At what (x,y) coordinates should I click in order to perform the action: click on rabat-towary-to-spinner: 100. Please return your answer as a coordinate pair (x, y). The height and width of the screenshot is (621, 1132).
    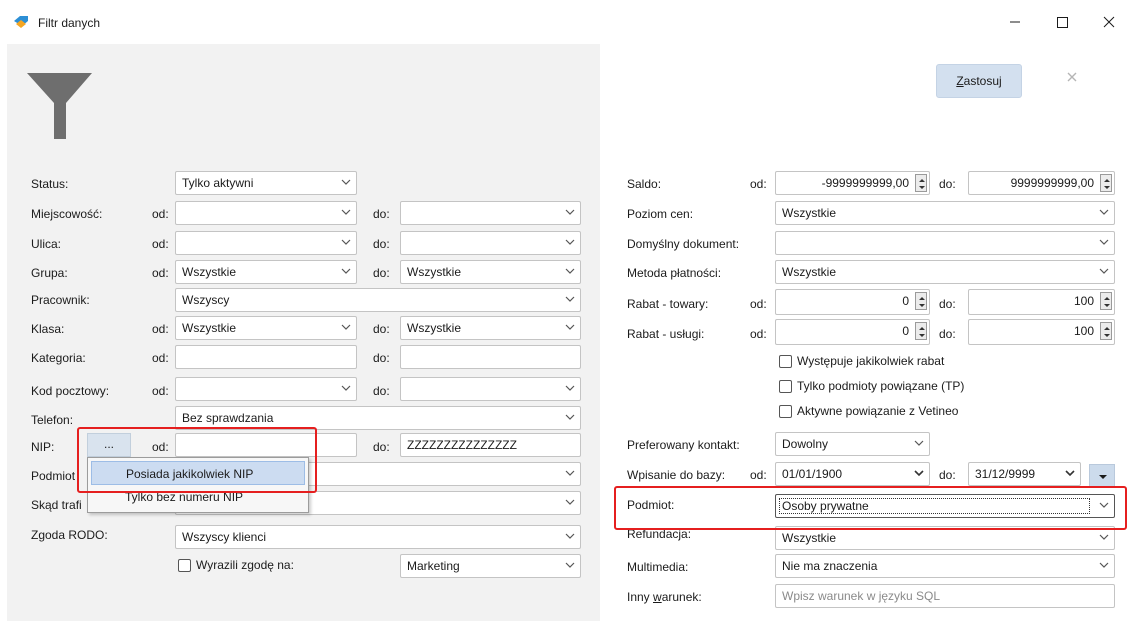
    Looking at the image, I should click on (1041, 302).